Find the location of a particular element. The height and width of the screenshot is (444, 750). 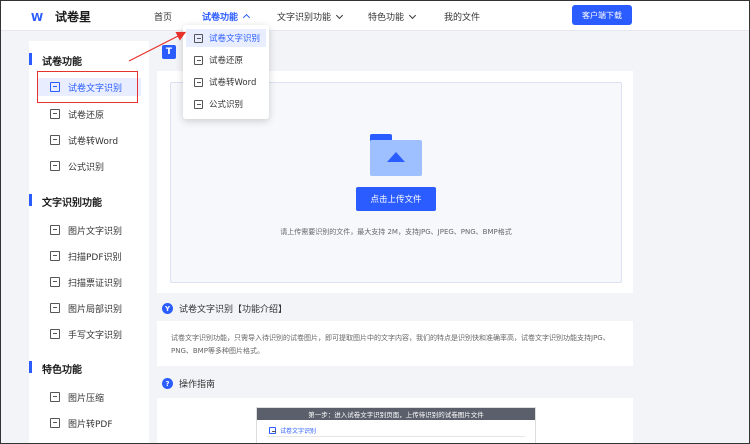

annotation-arrow is located at coordinates (157, 46).